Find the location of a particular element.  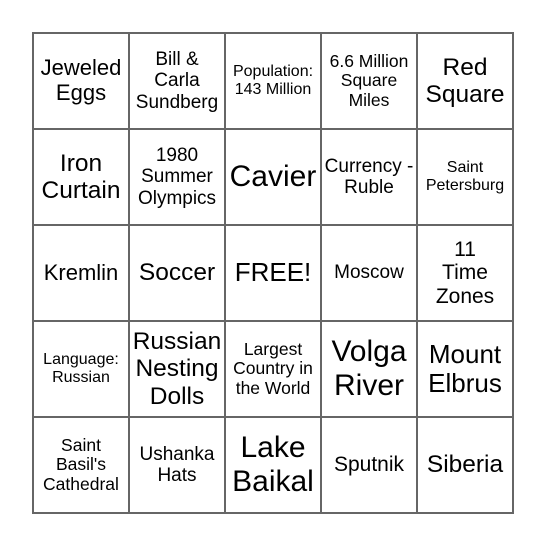

cell-label: Sputnik is located at coordinates (369, 465).